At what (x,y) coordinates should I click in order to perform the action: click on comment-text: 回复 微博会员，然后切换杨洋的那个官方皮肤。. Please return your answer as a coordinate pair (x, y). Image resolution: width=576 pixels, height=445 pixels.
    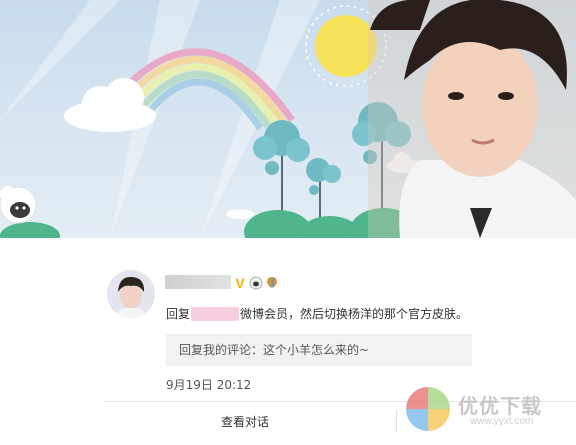
    Looking at the image, I should click on (317, 314).